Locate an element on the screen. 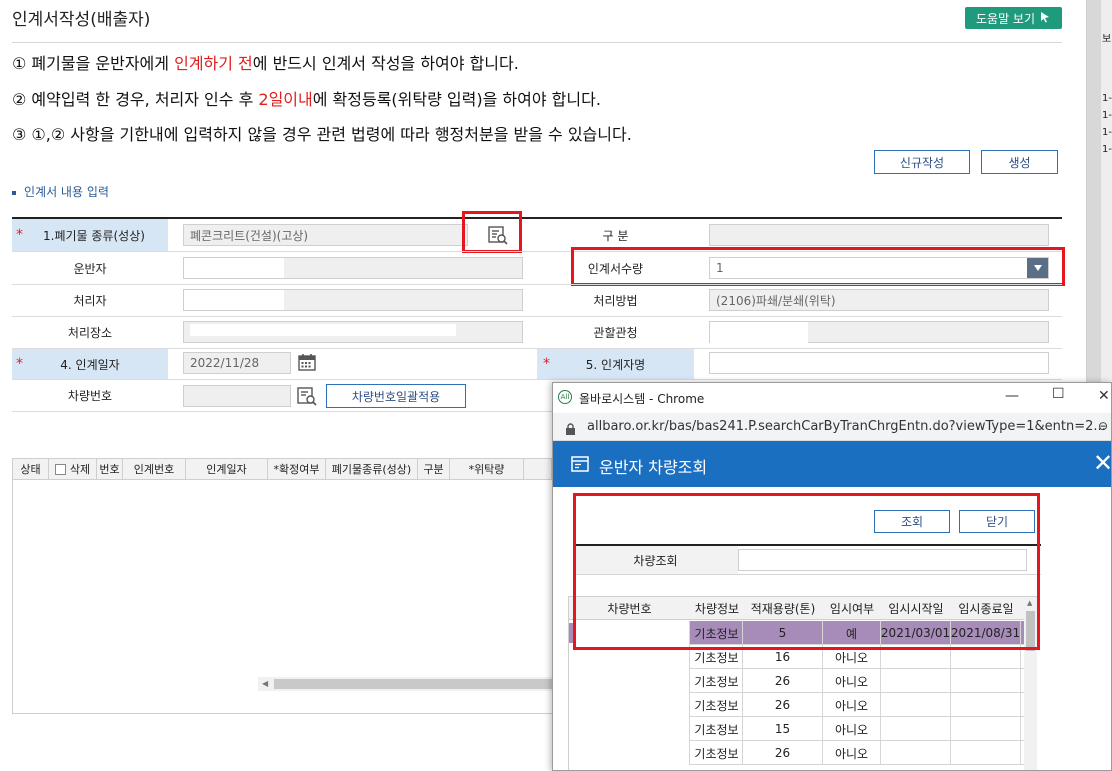 Image resolution: width=1112 pixels, height=771 pixels. cell-capacity: 15 is located at coordinates (783, 729).